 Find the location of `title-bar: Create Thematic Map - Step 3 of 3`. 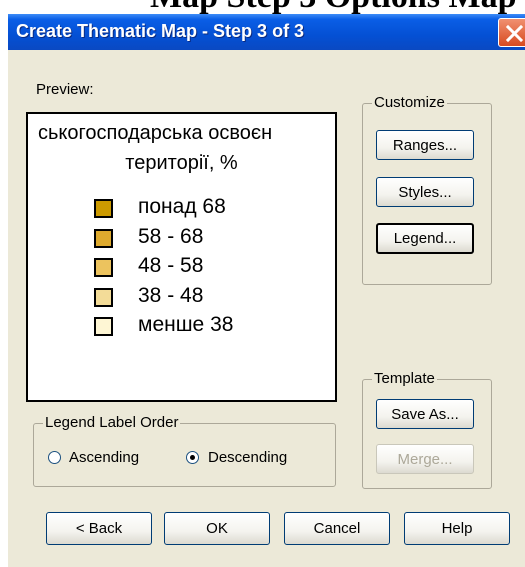

title-bar: Create Thematic Map - Step 3 of 3 is located at coordinates (266, 32).